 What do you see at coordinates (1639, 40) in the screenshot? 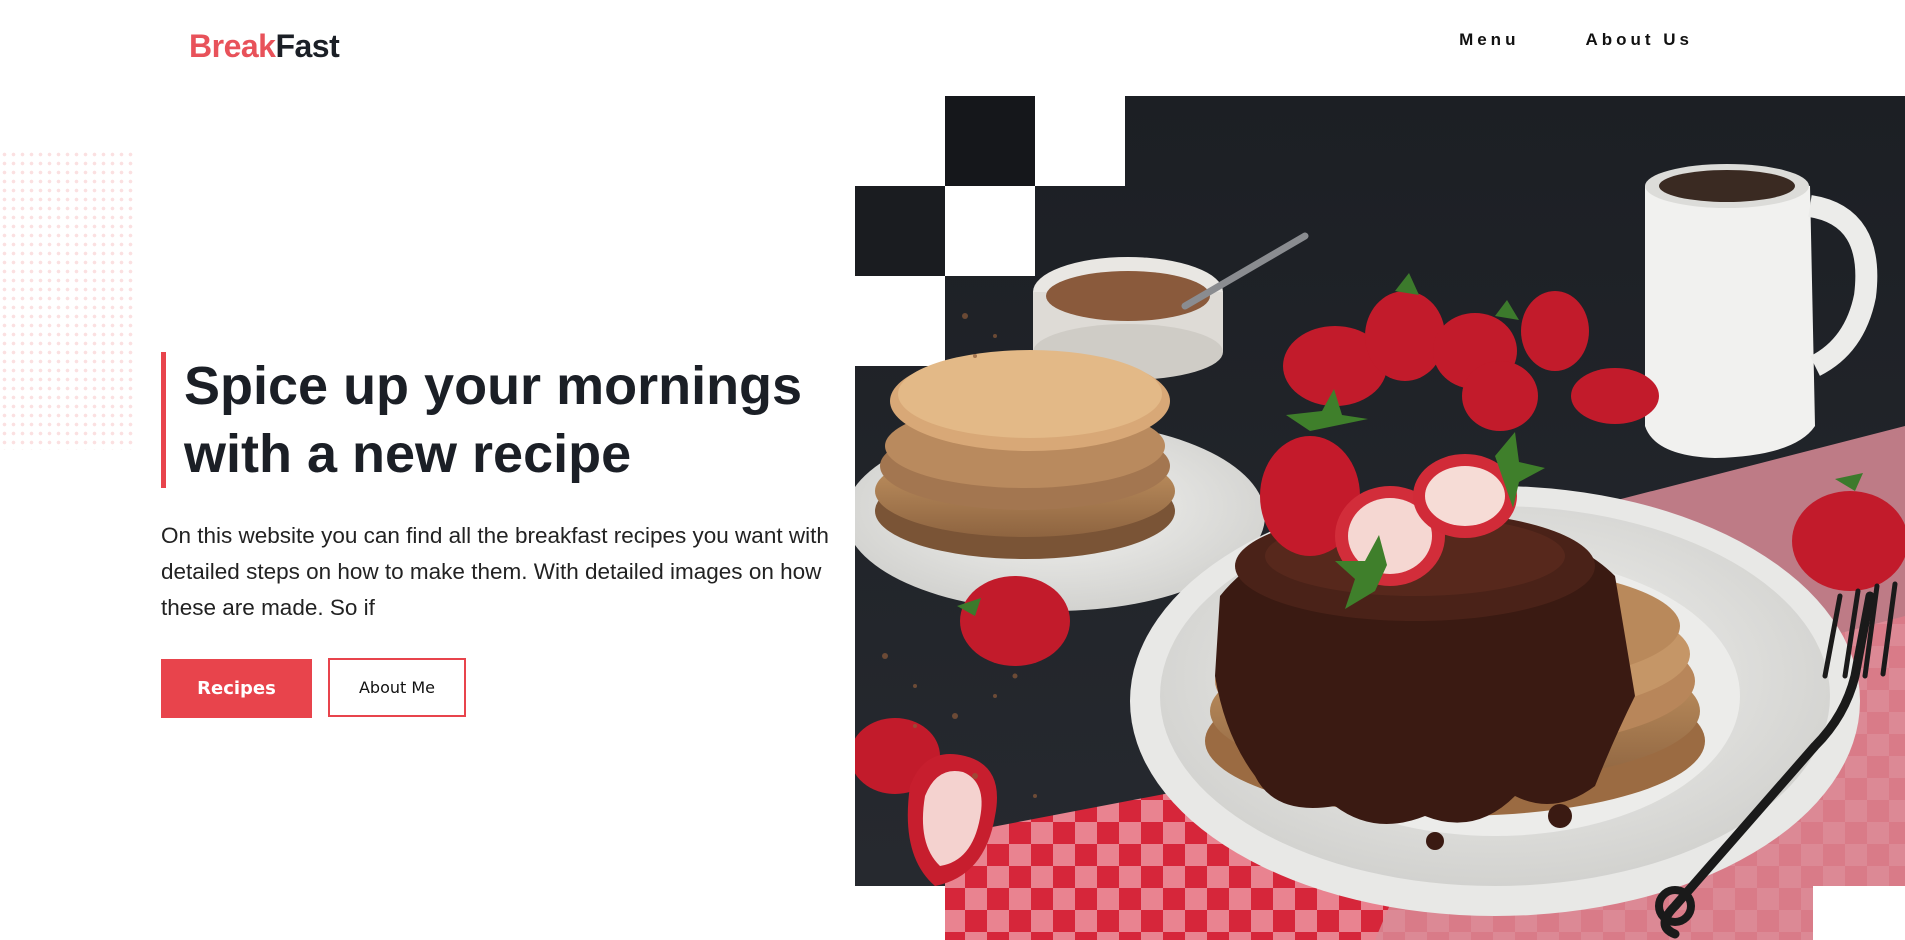
I see `nav-about-us-link: About Us` at bounding box center [1639, 40].